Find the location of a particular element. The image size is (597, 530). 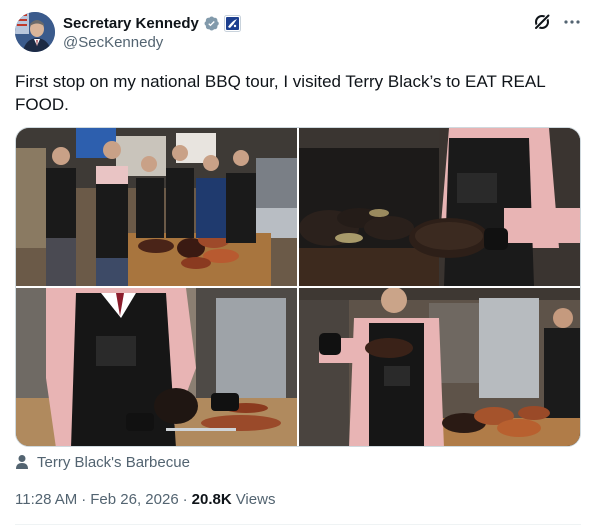

author-display-name: Secretary Kennedy is located at coordinates (131, 23).